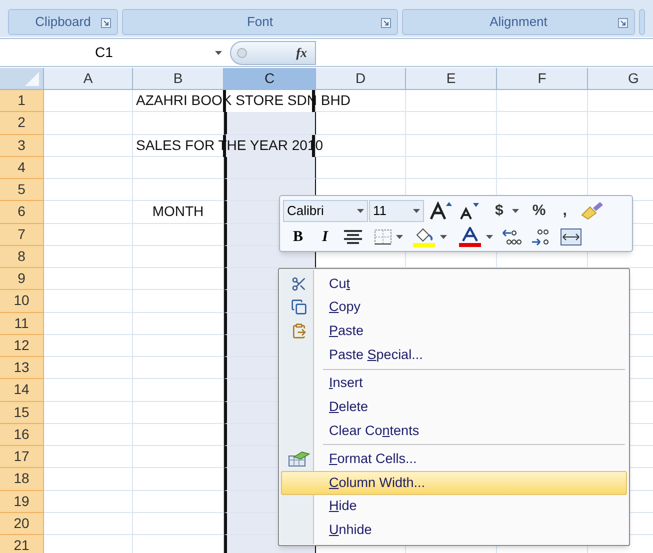  I want to click on menu-item: Insert, so click(454, 384).